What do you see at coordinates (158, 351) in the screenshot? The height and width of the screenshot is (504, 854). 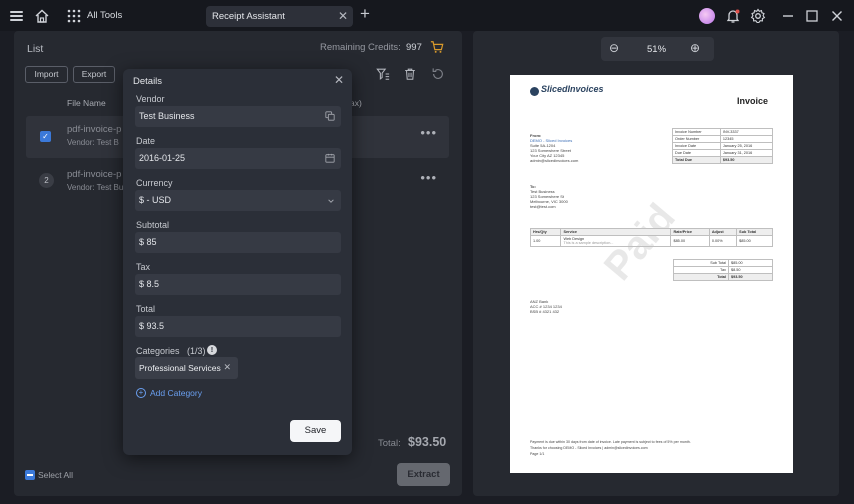 I see `categories-label: Categories` at bounding box center [158, 351].